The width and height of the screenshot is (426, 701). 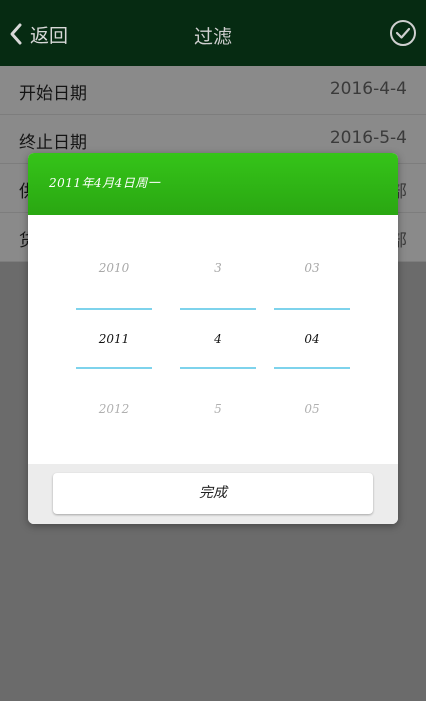 What do you see at coordinates (49, 35) in the screenshot?
I see `back-label: 返回` at bounding box center [49, 35].